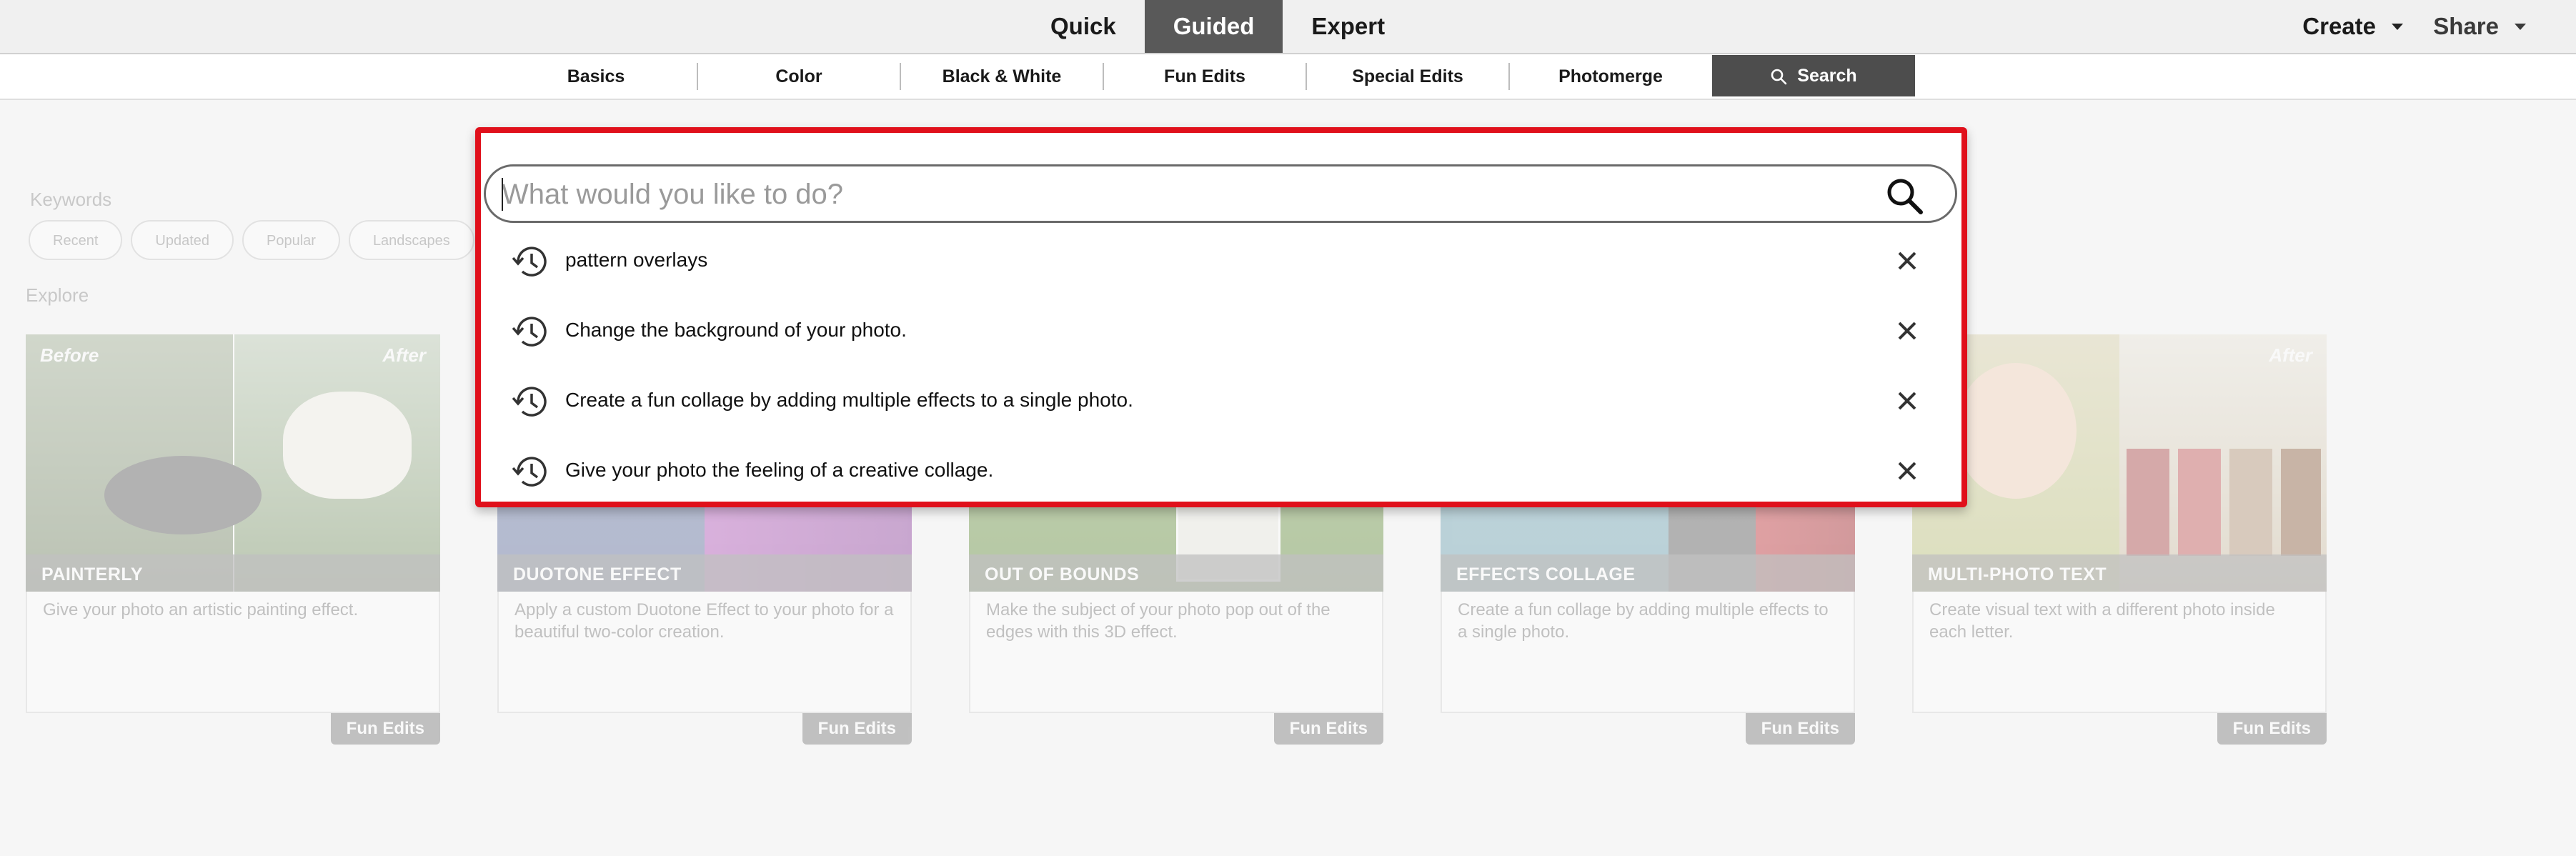 The width and height of the screenshot is (2576, 856). What do you see at coordinates (798, 77) in the screenshot?
I see `category-color: Color` at bounding box center [798, 77].